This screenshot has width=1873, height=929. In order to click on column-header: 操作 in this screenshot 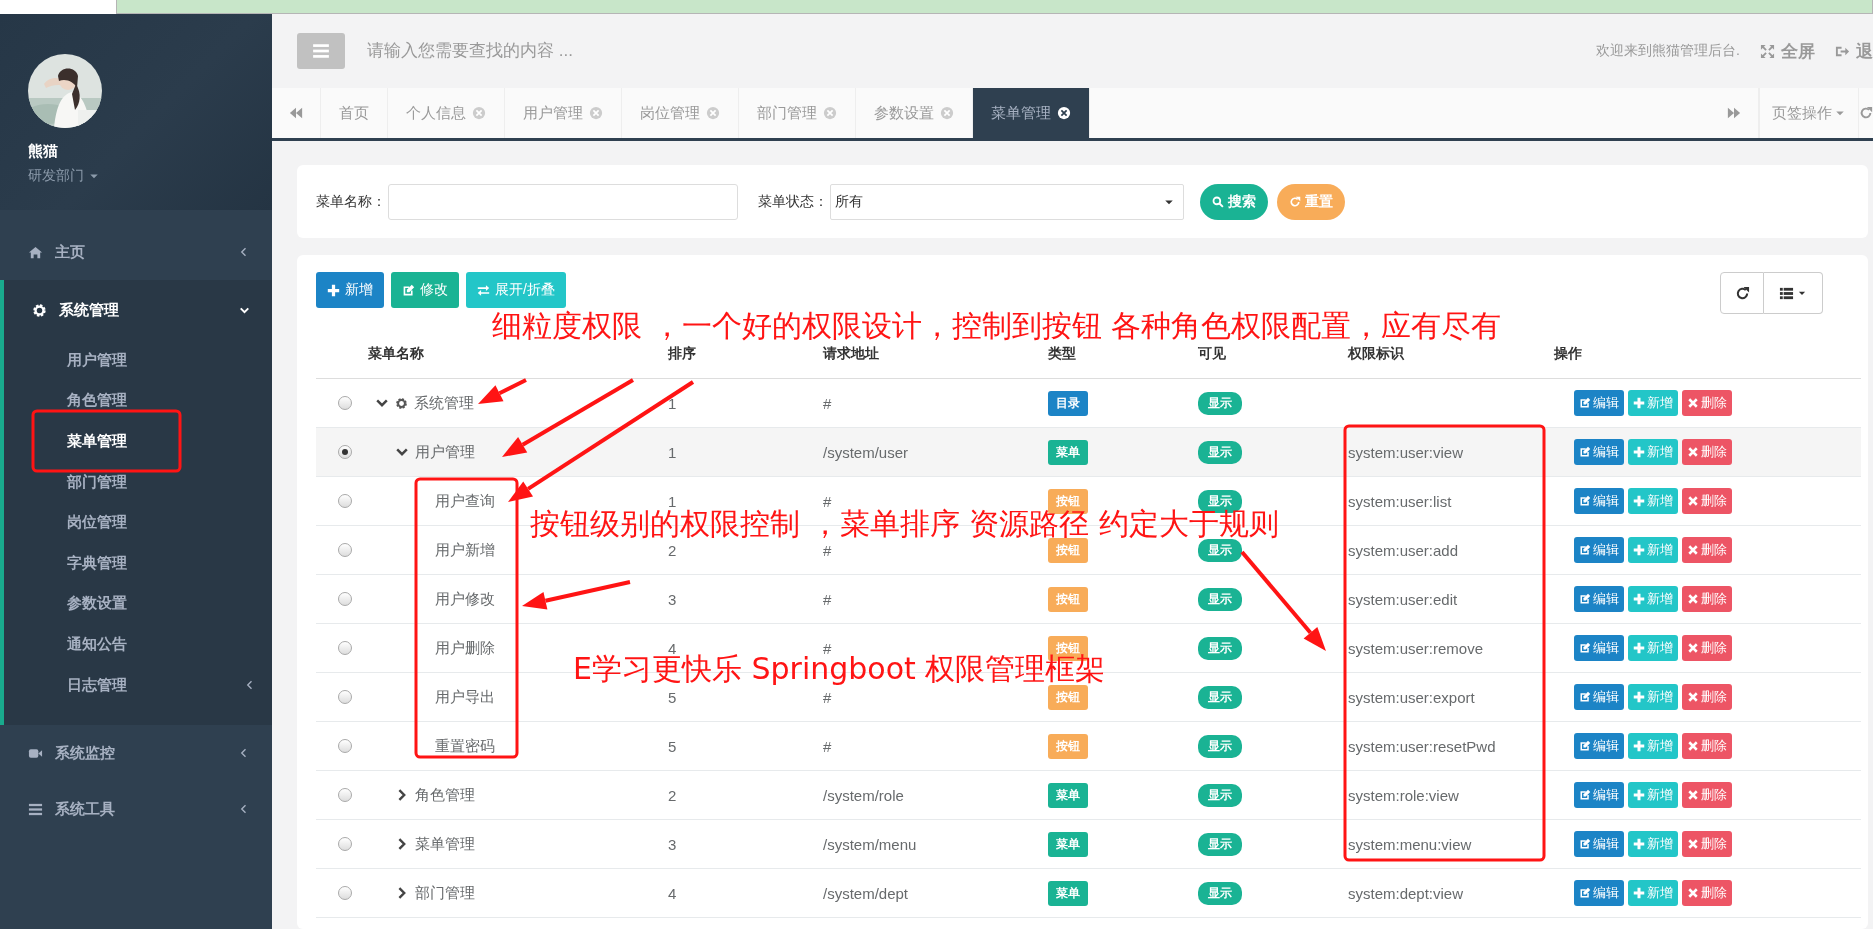, I will do `click(1568, 354)`.